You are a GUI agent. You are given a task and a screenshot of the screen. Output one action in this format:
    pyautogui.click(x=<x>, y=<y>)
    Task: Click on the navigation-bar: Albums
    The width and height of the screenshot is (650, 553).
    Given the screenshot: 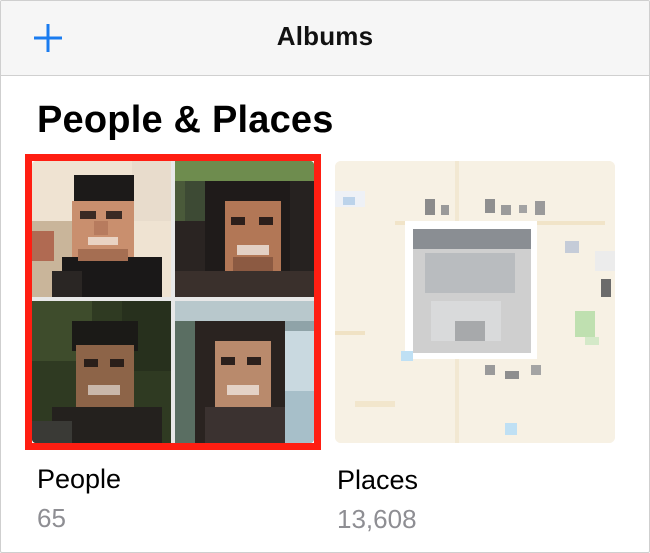 What is the action you would take?
    pyautogui.click(x=325, y=38)
    